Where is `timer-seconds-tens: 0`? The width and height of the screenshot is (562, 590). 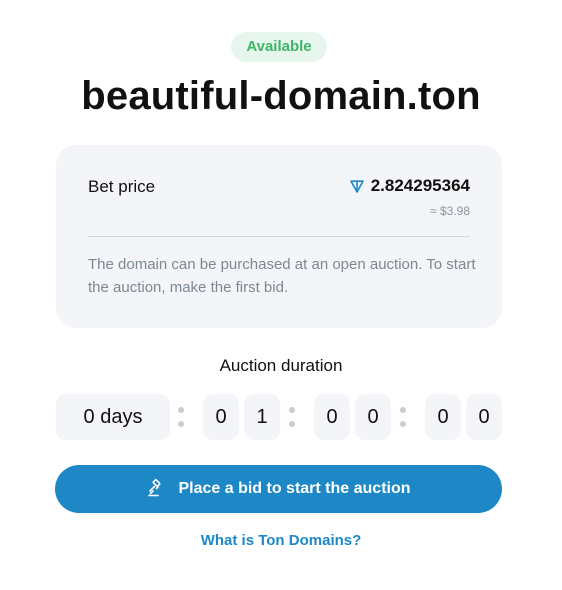 timer-seconds-tens: 0 is located at coordinates (443, 417).